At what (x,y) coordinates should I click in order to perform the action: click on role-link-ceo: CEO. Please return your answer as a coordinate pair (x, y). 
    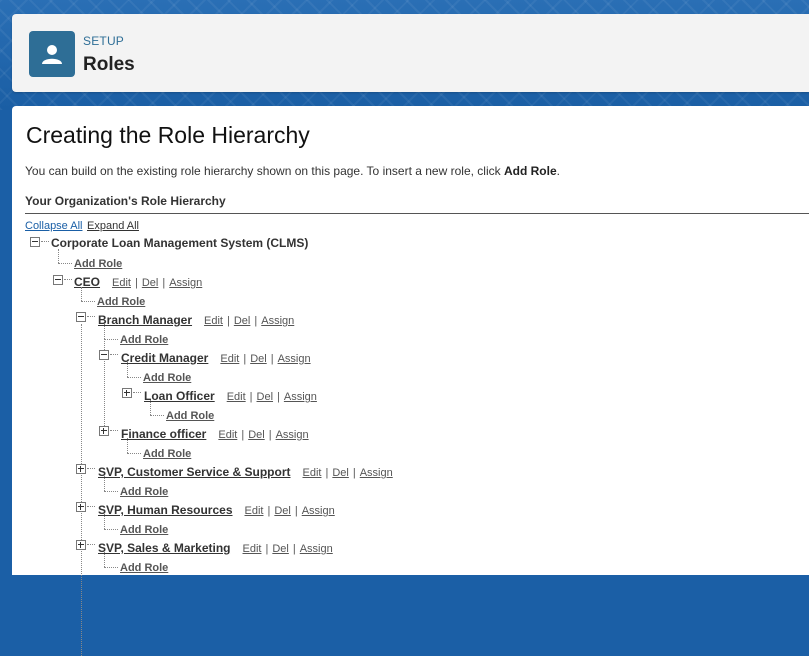
    Looking at the image, I should click on (87, 282).